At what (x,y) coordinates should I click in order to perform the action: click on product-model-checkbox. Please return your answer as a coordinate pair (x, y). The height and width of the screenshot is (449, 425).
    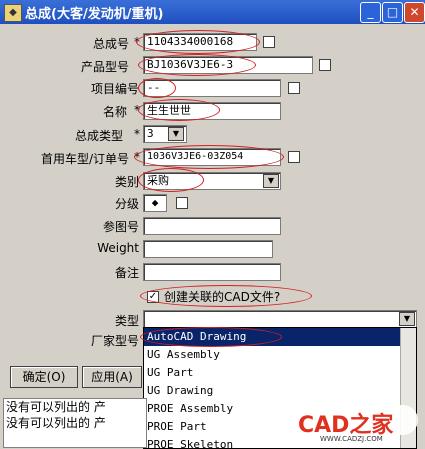
    Looking at the image, I should click on (325, 65).